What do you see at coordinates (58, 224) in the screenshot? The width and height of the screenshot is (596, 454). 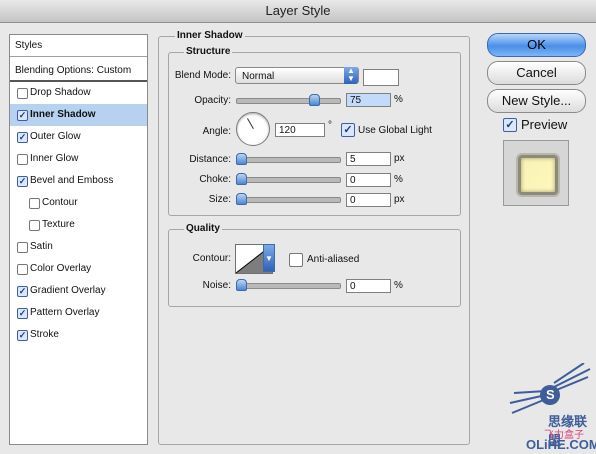 I see `style-item-label: Texture` at bounding box center [58, 224].